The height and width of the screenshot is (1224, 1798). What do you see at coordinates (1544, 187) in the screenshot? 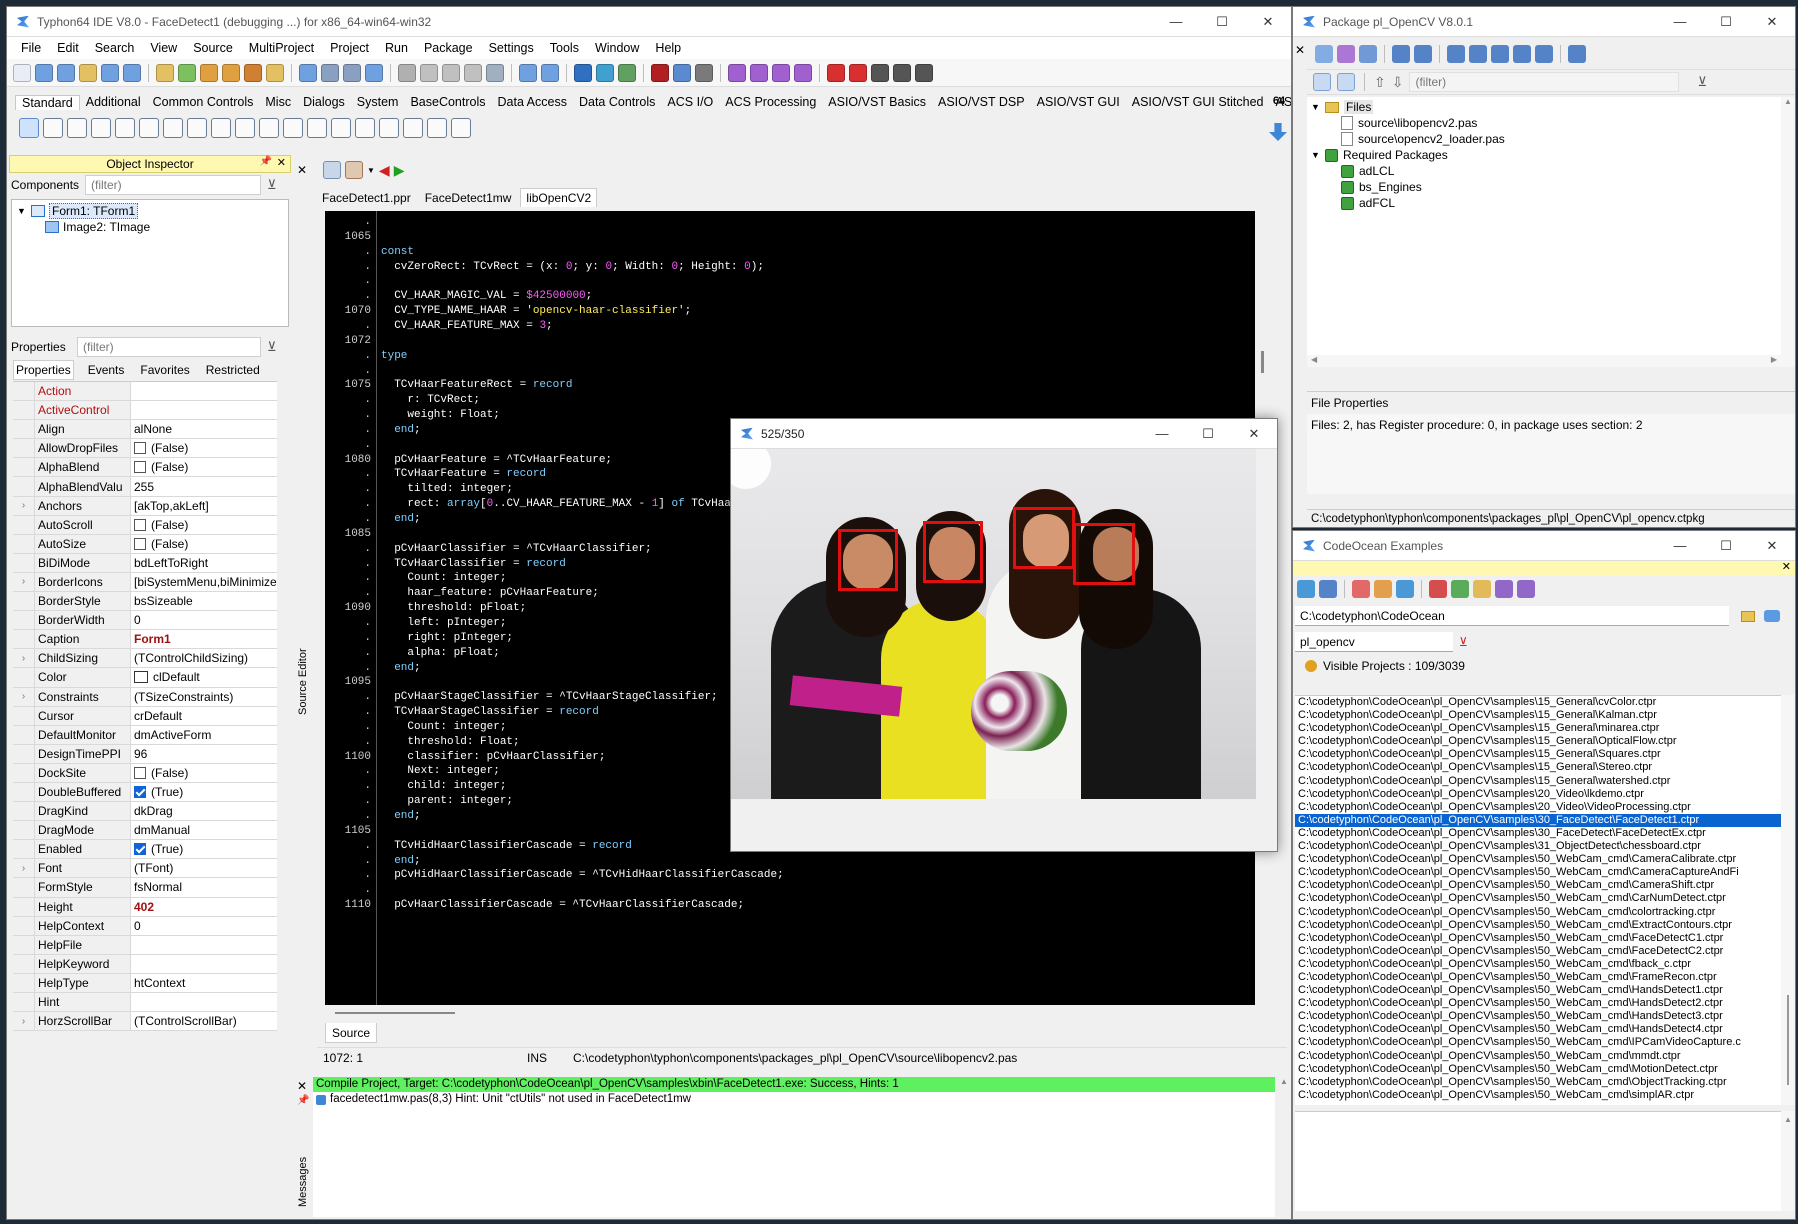
I see `tree-item-package: bs_Engines` at bounding box center [1544, 187].